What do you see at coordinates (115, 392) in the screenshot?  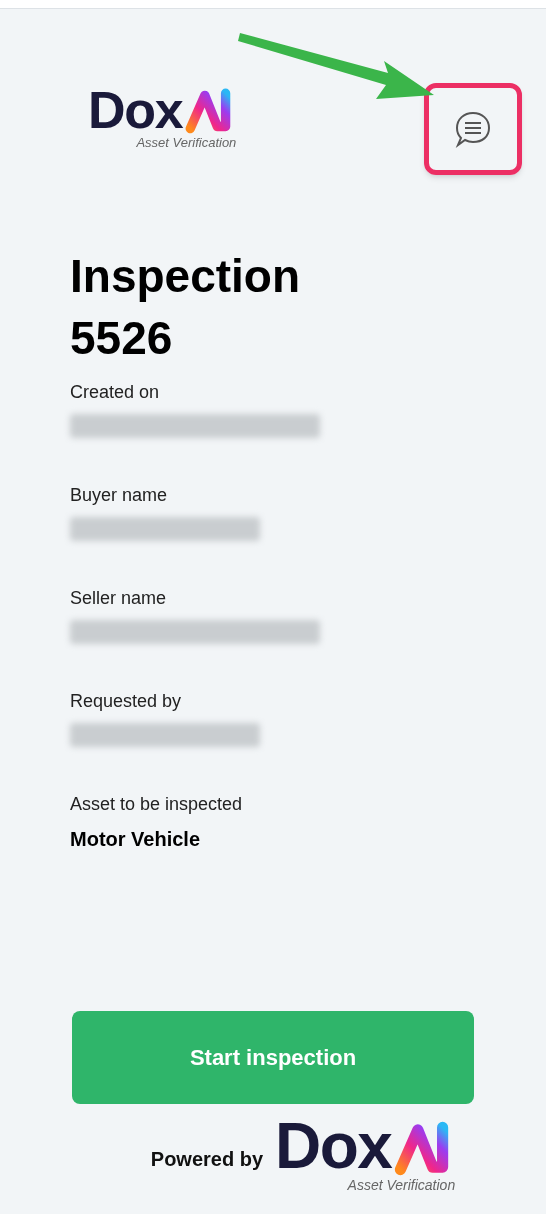 I see `field-label: Created on` at bounding box center [115, 392].